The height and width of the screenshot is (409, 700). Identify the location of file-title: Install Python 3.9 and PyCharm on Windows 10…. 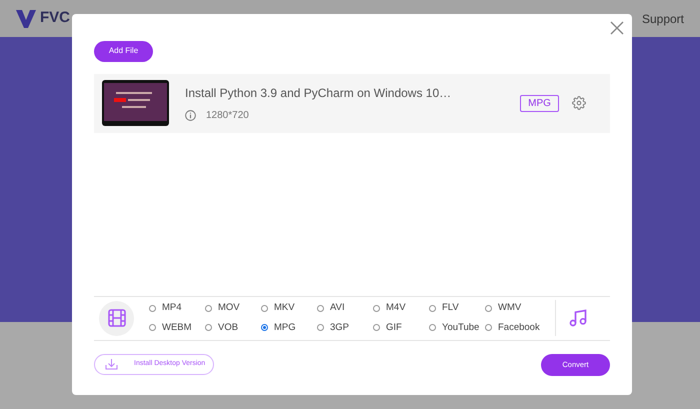
(318, 93).